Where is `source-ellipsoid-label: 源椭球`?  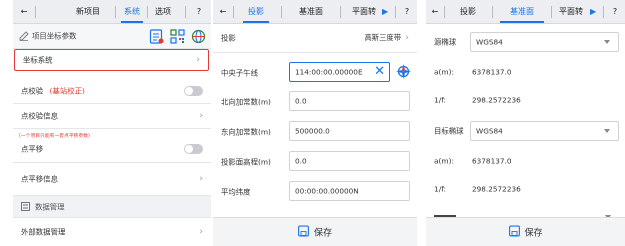 source-ellipsoid-label: 源椭球 is located at coordinates (445, 42).